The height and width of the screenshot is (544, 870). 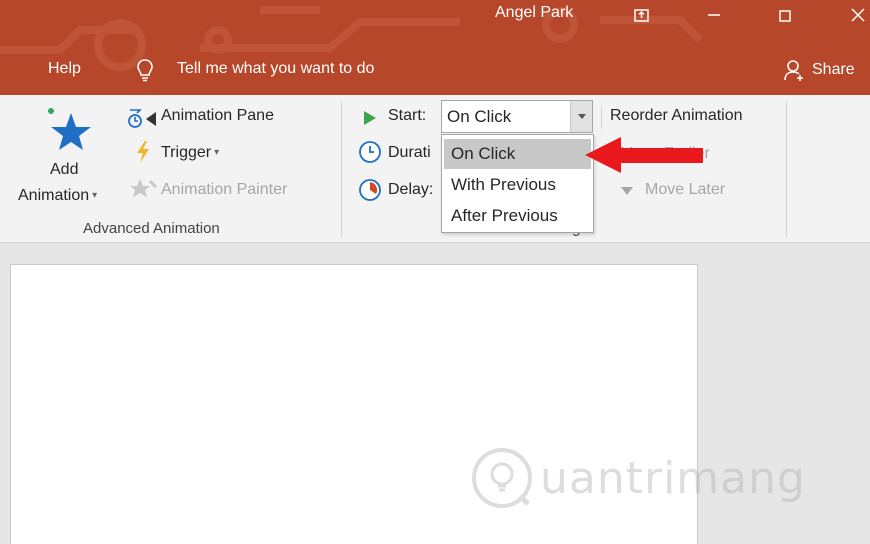 I want to click on ribbon-display-icon, so click(x=641, y=15).